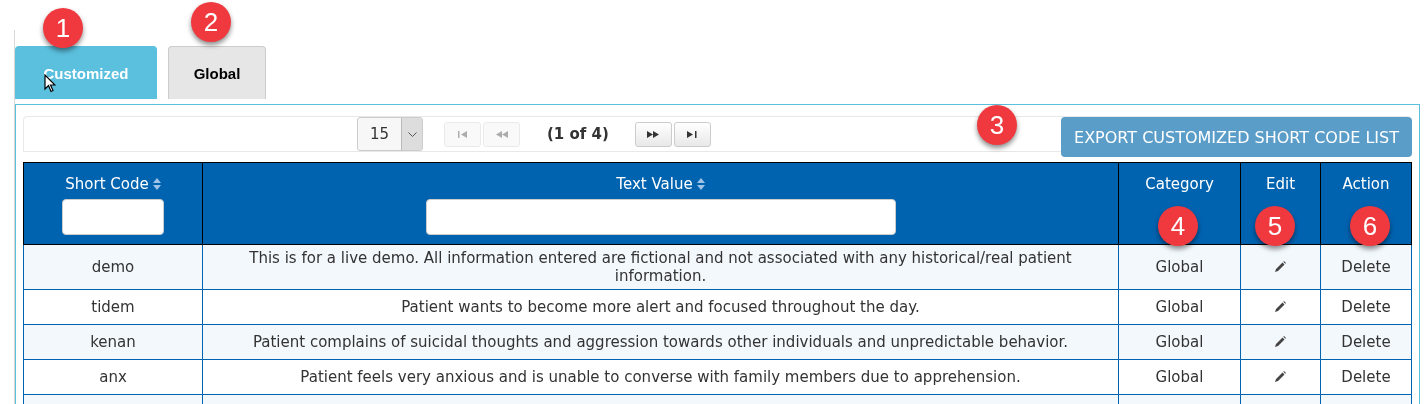 The width and height of the screenshot is (1426, 404). I want to click on first-page-icon, so click(462, 134).